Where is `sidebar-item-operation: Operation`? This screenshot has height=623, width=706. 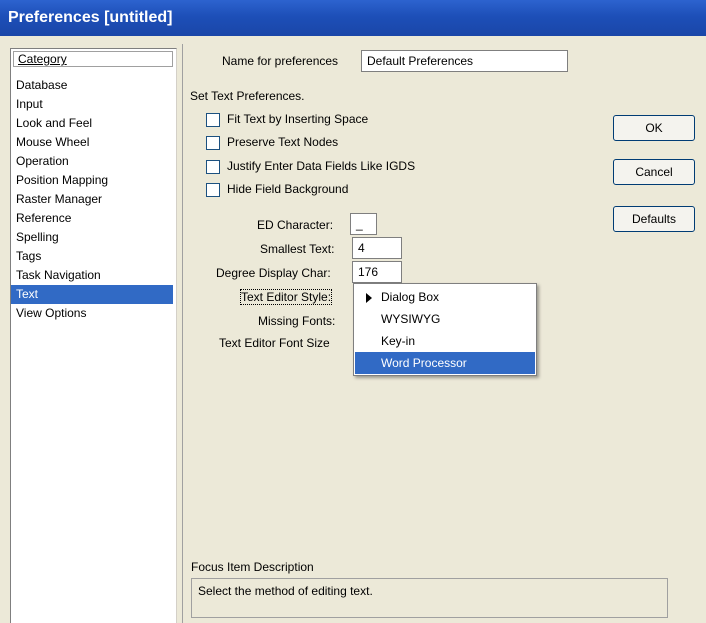 sidebar-item-operation: Operation is located at coordinates (92, 161).